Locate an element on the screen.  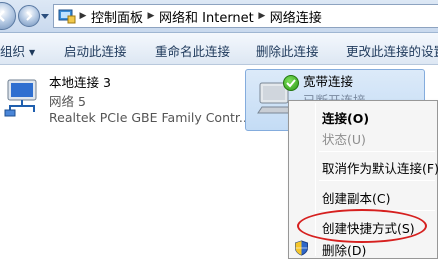
breadcrumb-control-panel: 控制面板 is located at coordinates (117, 16).